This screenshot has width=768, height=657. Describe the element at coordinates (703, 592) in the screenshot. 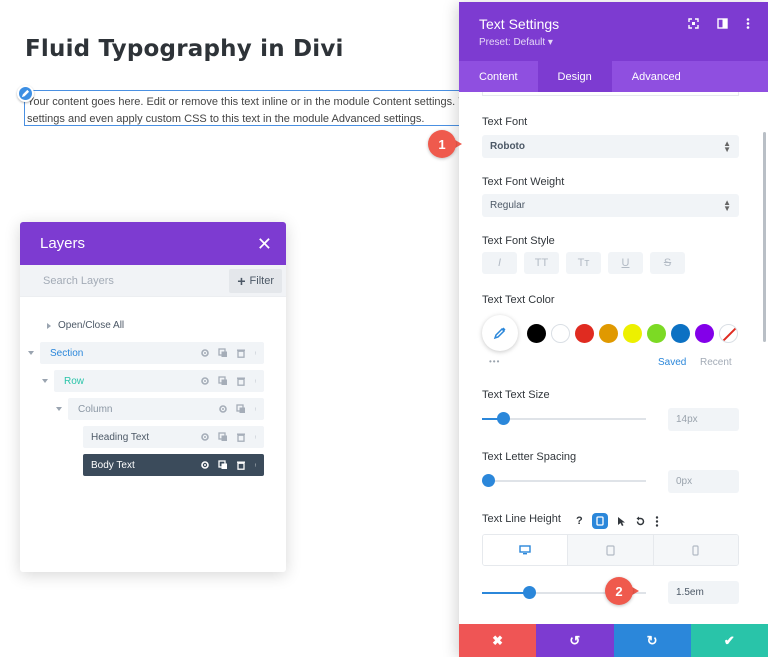

I see `line-height-input: 1.5em` at that location.